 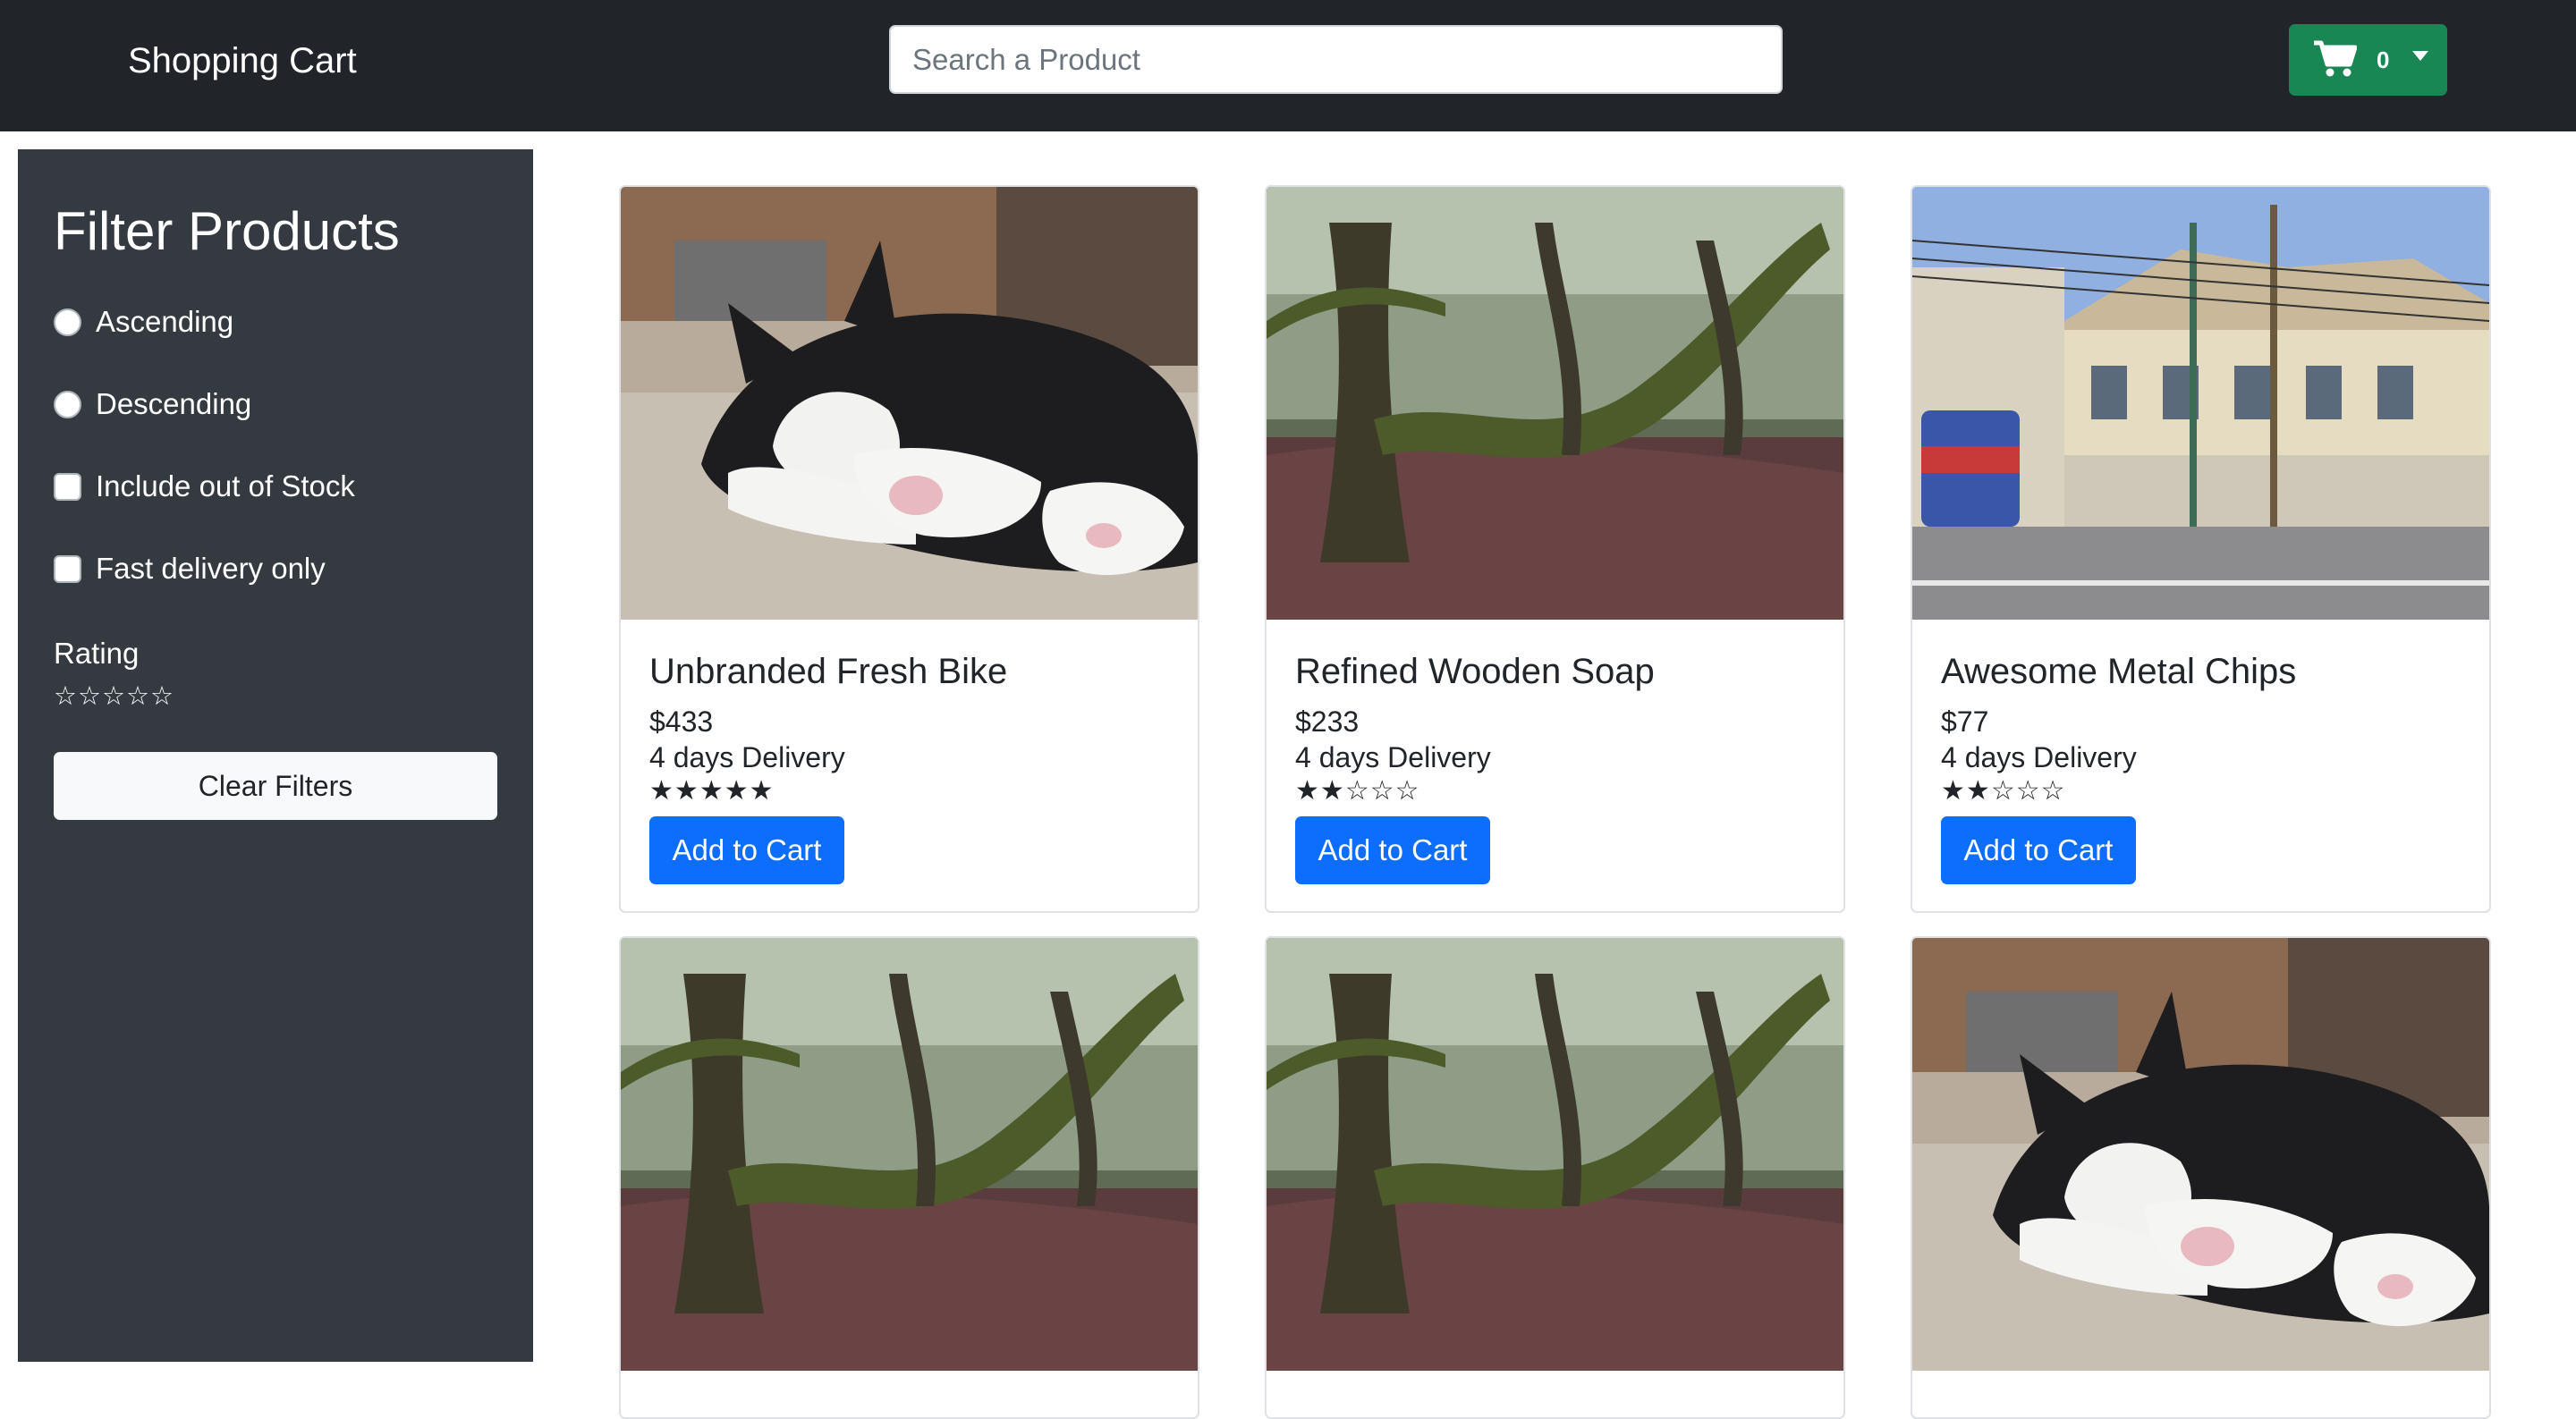 What do you see at coordinates (2336, 60) in the screenshot?
I see `cart-icon` at bounding box center [2336, 60].